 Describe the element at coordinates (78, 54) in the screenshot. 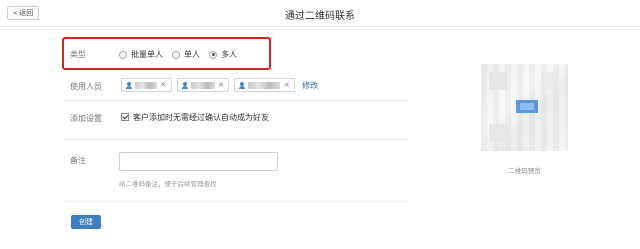

I see `type-label: 类型` at that location.